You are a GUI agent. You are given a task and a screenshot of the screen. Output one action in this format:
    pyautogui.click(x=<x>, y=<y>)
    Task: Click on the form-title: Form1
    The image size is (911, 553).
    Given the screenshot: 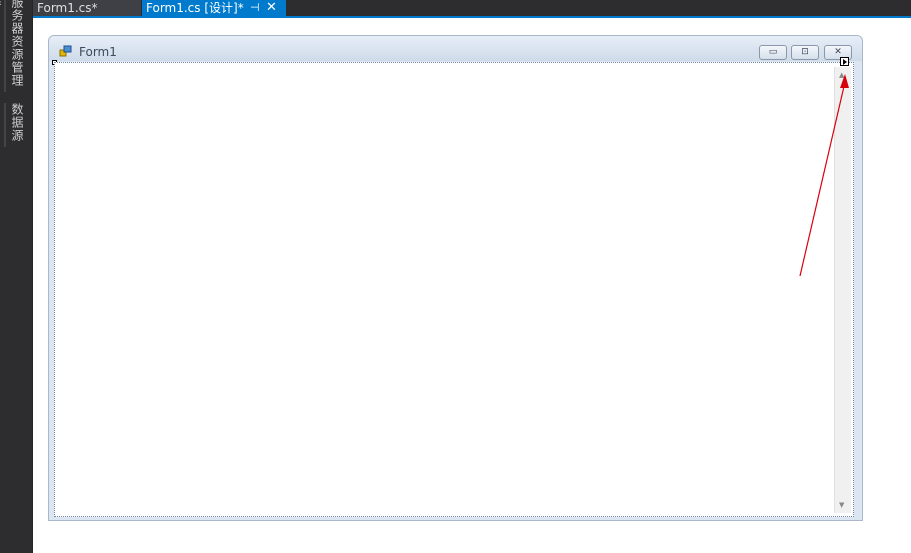 What is the action you would take?
    pyautogui.click(x=98, y=52)
    